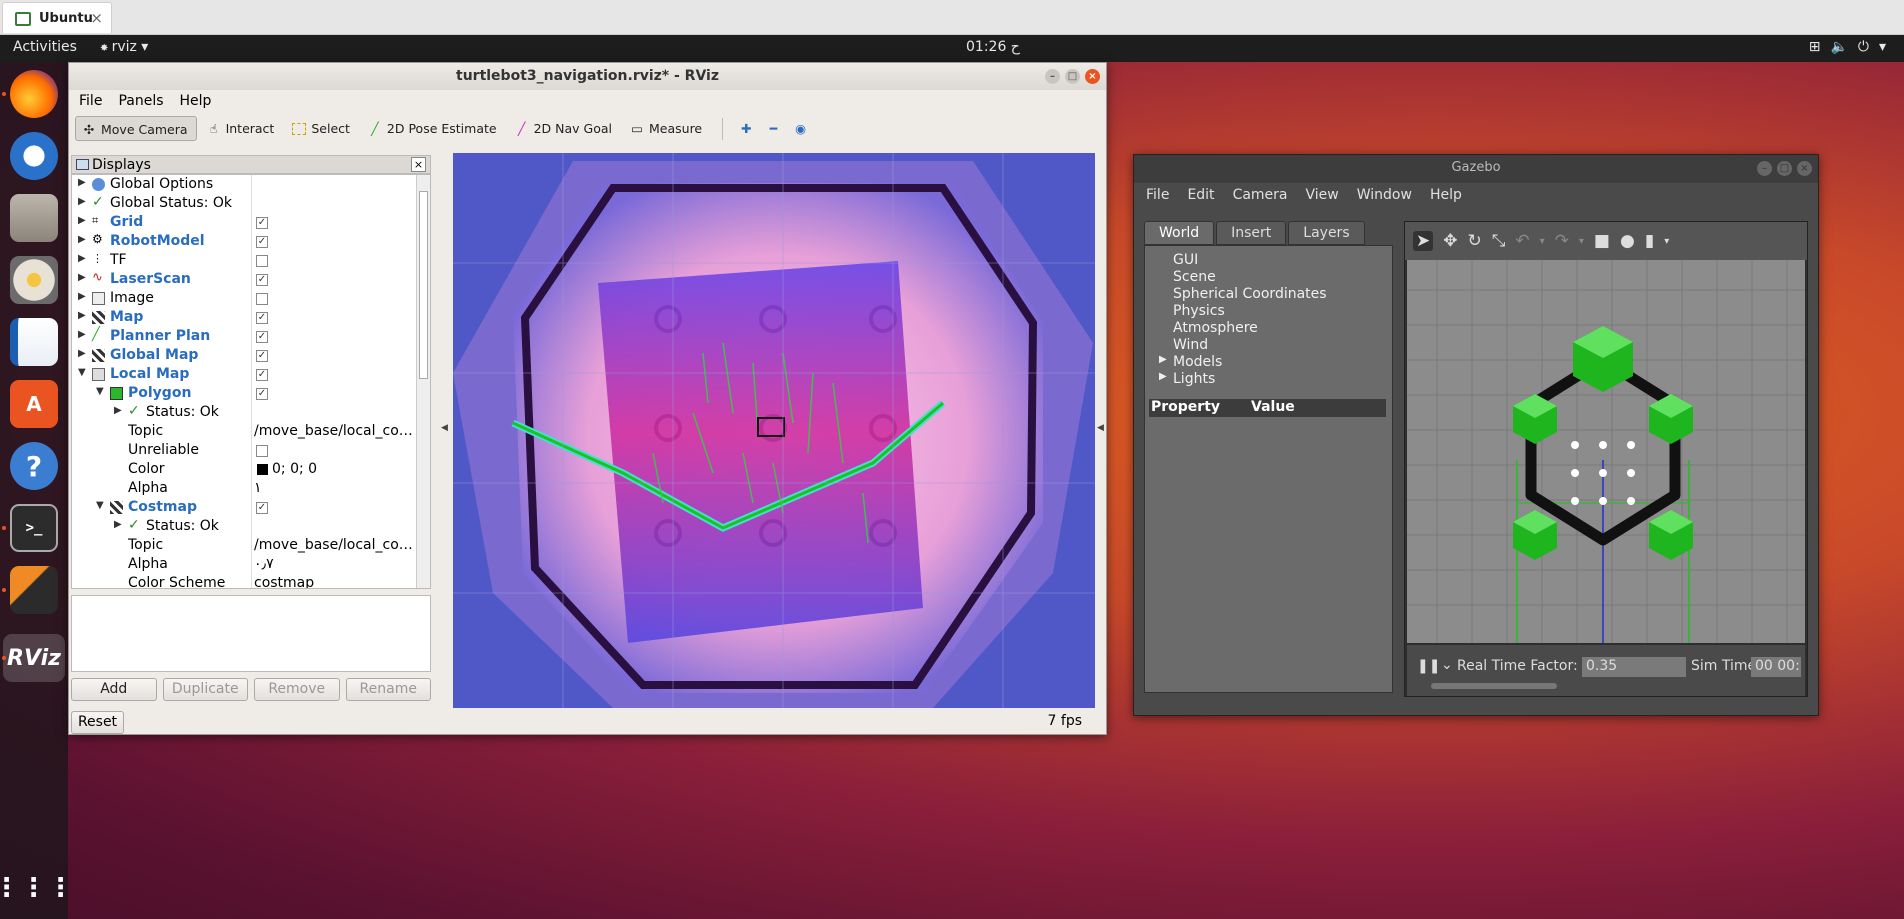  Describe the element at coordinates (1215, 328) in the screenshot. I see `world-item-atmosphere: Atmosphere` at that location.